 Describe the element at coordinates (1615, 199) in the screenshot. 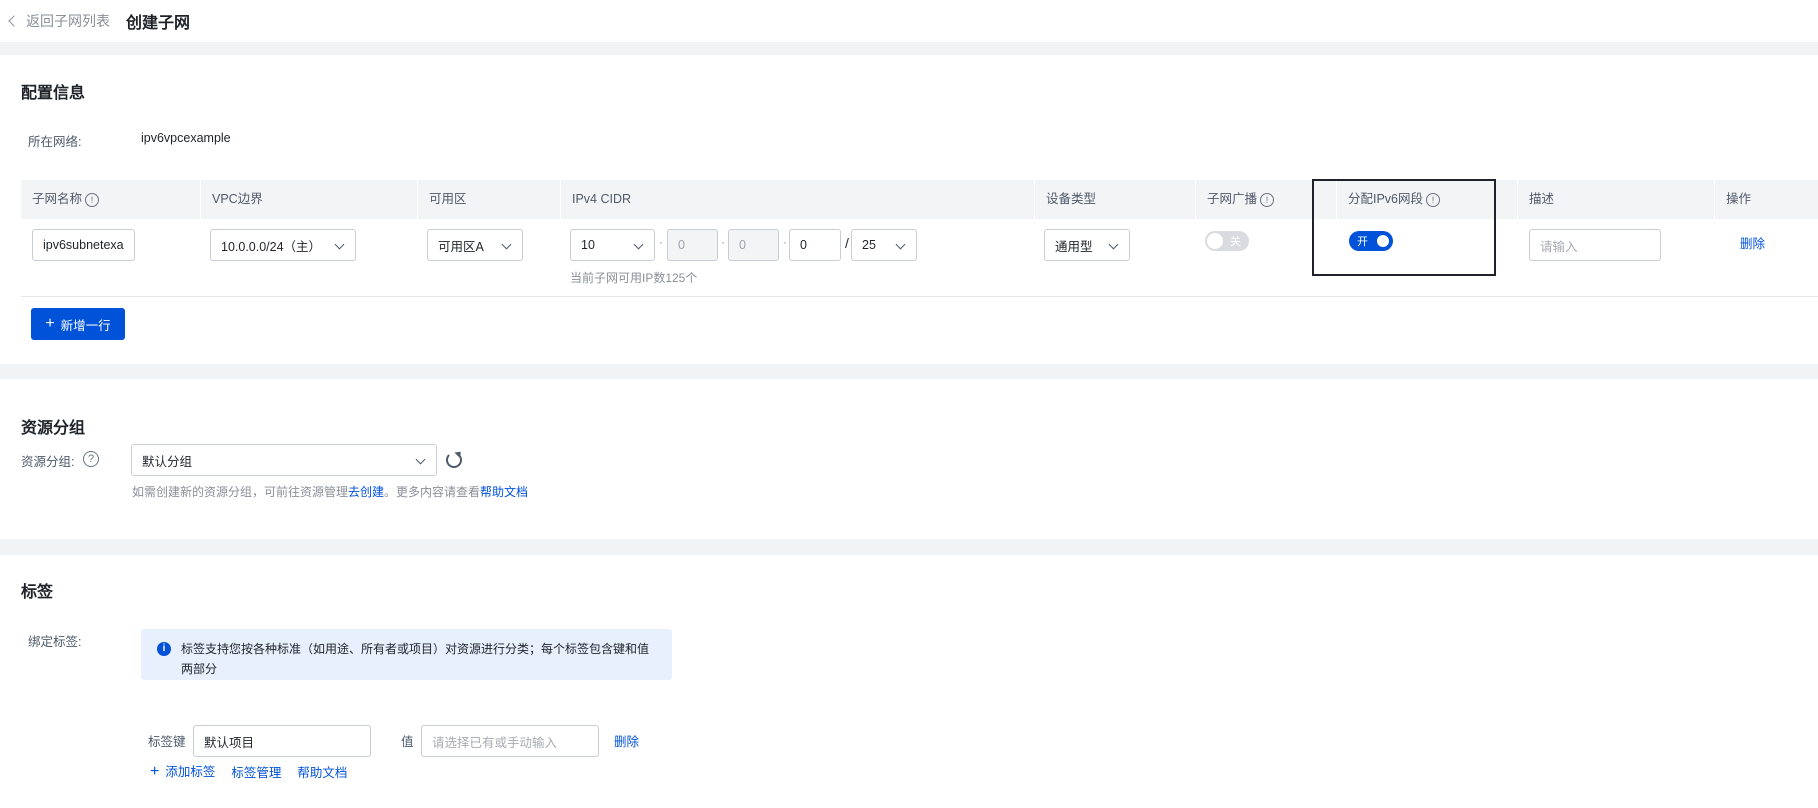

I see `col-desc: 描述` at that location.